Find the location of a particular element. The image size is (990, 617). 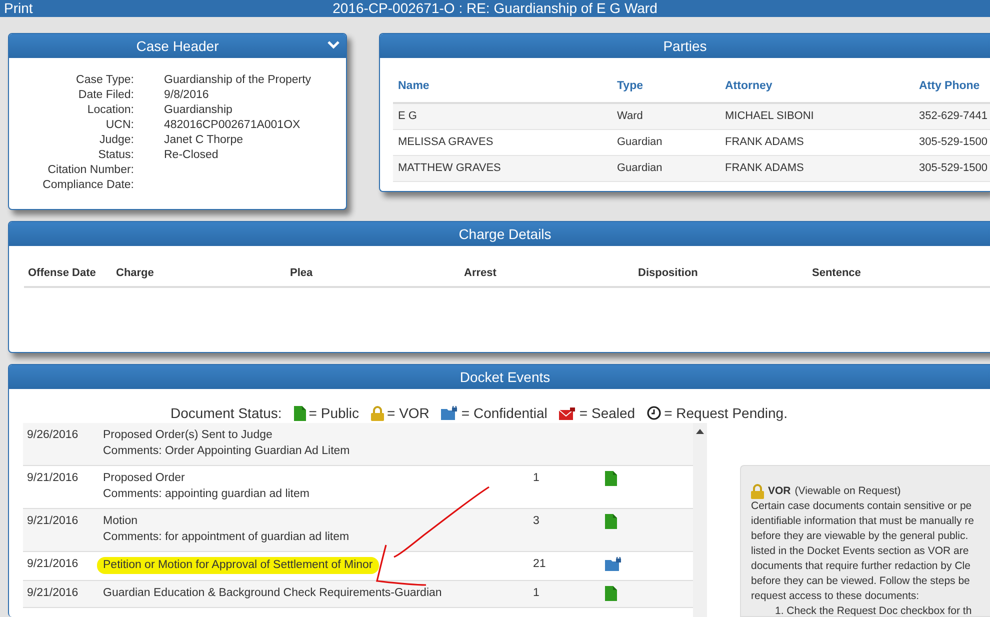

field-value: 9/8/2016 is located at coordinates (187, 95).